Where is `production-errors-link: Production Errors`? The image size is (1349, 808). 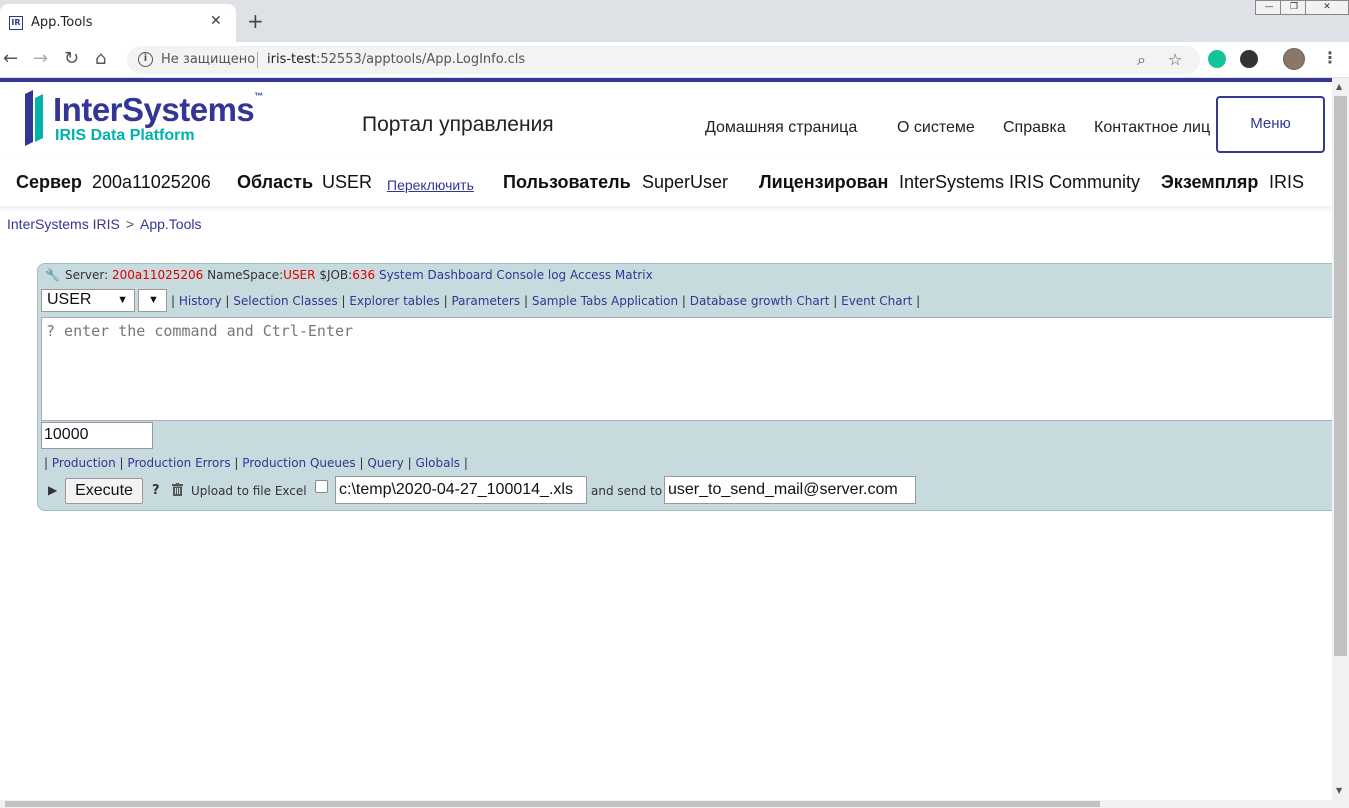 production-errors-link: Production Errors is located at coordinates (178, 463).